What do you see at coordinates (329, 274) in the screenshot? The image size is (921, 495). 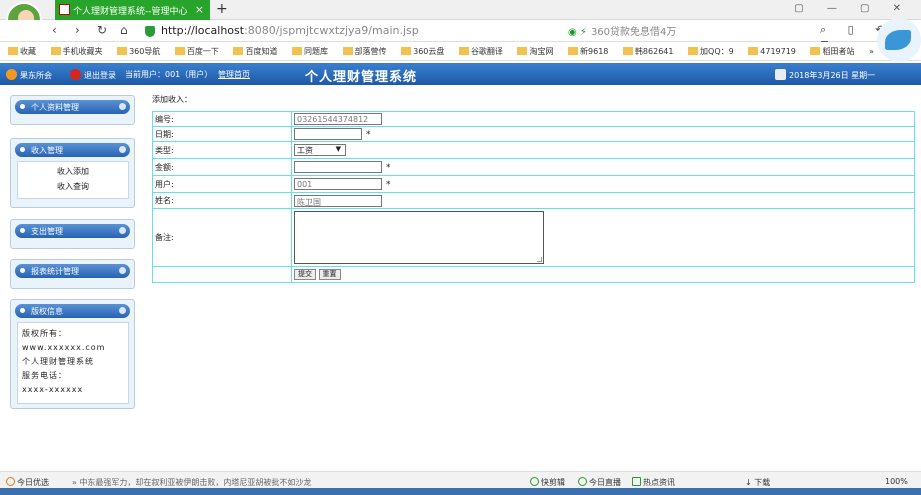 I see `reset-button: 重置` at bounding box center [329, 274].